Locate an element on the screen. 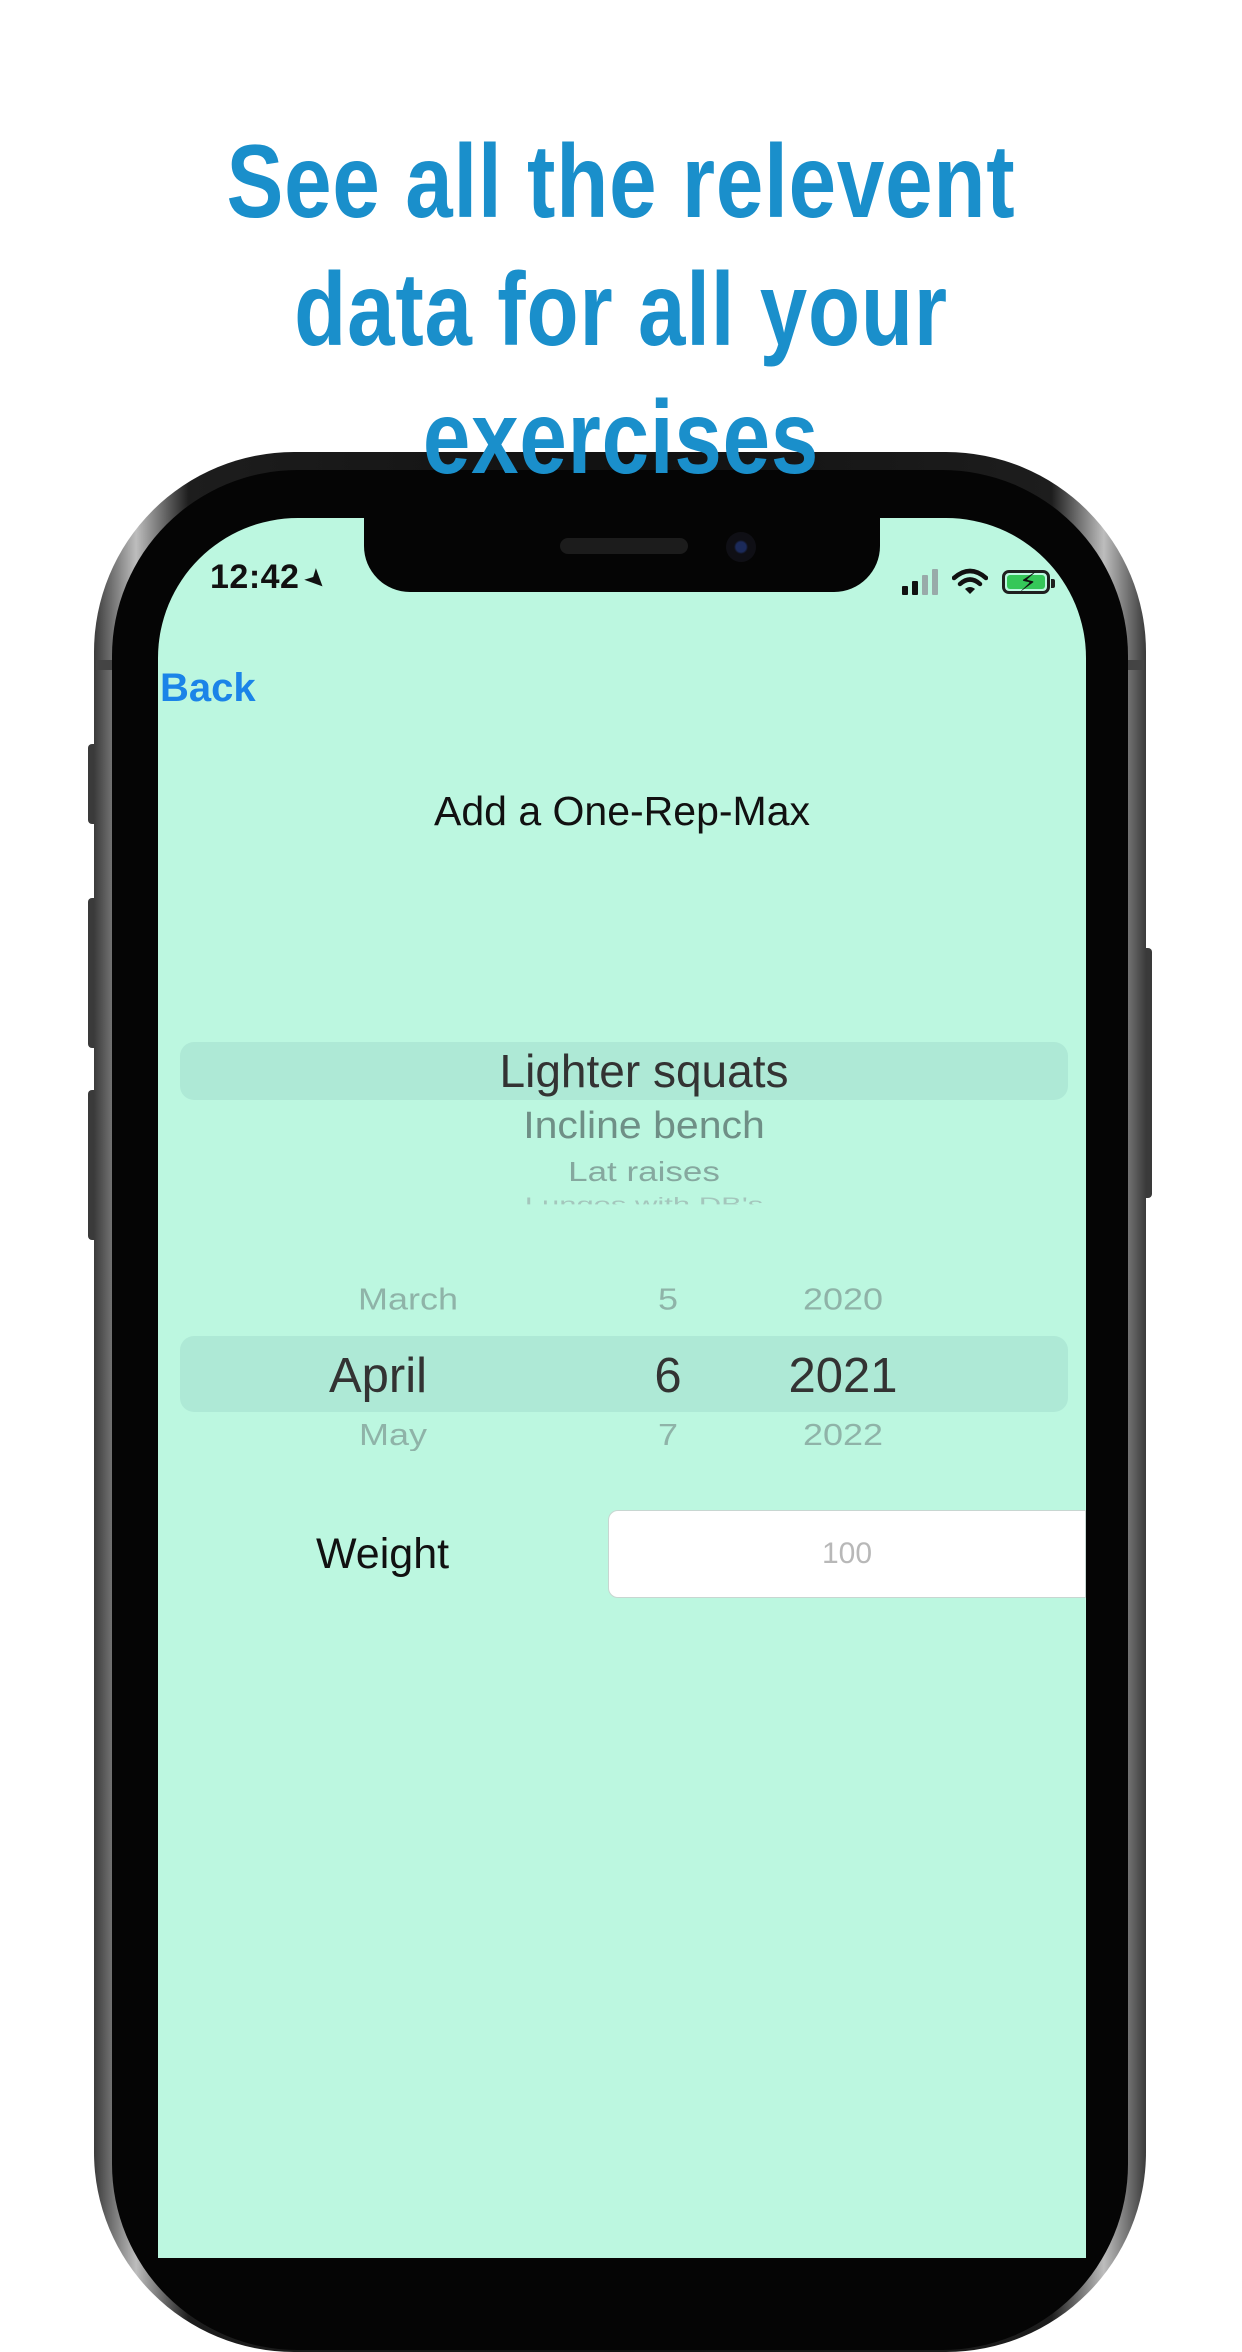  weight-label: Weight is located at coordinates (383, 1554).